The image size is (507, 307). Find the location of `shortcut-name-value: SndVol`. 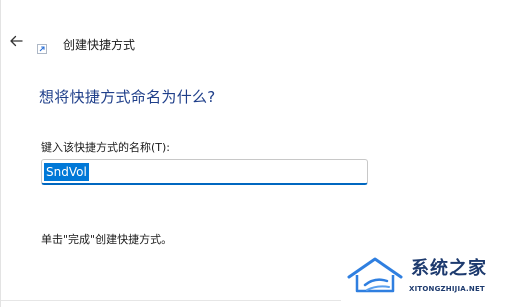

shortcut-name-value: SndVol is located at coordinates (66, 172).